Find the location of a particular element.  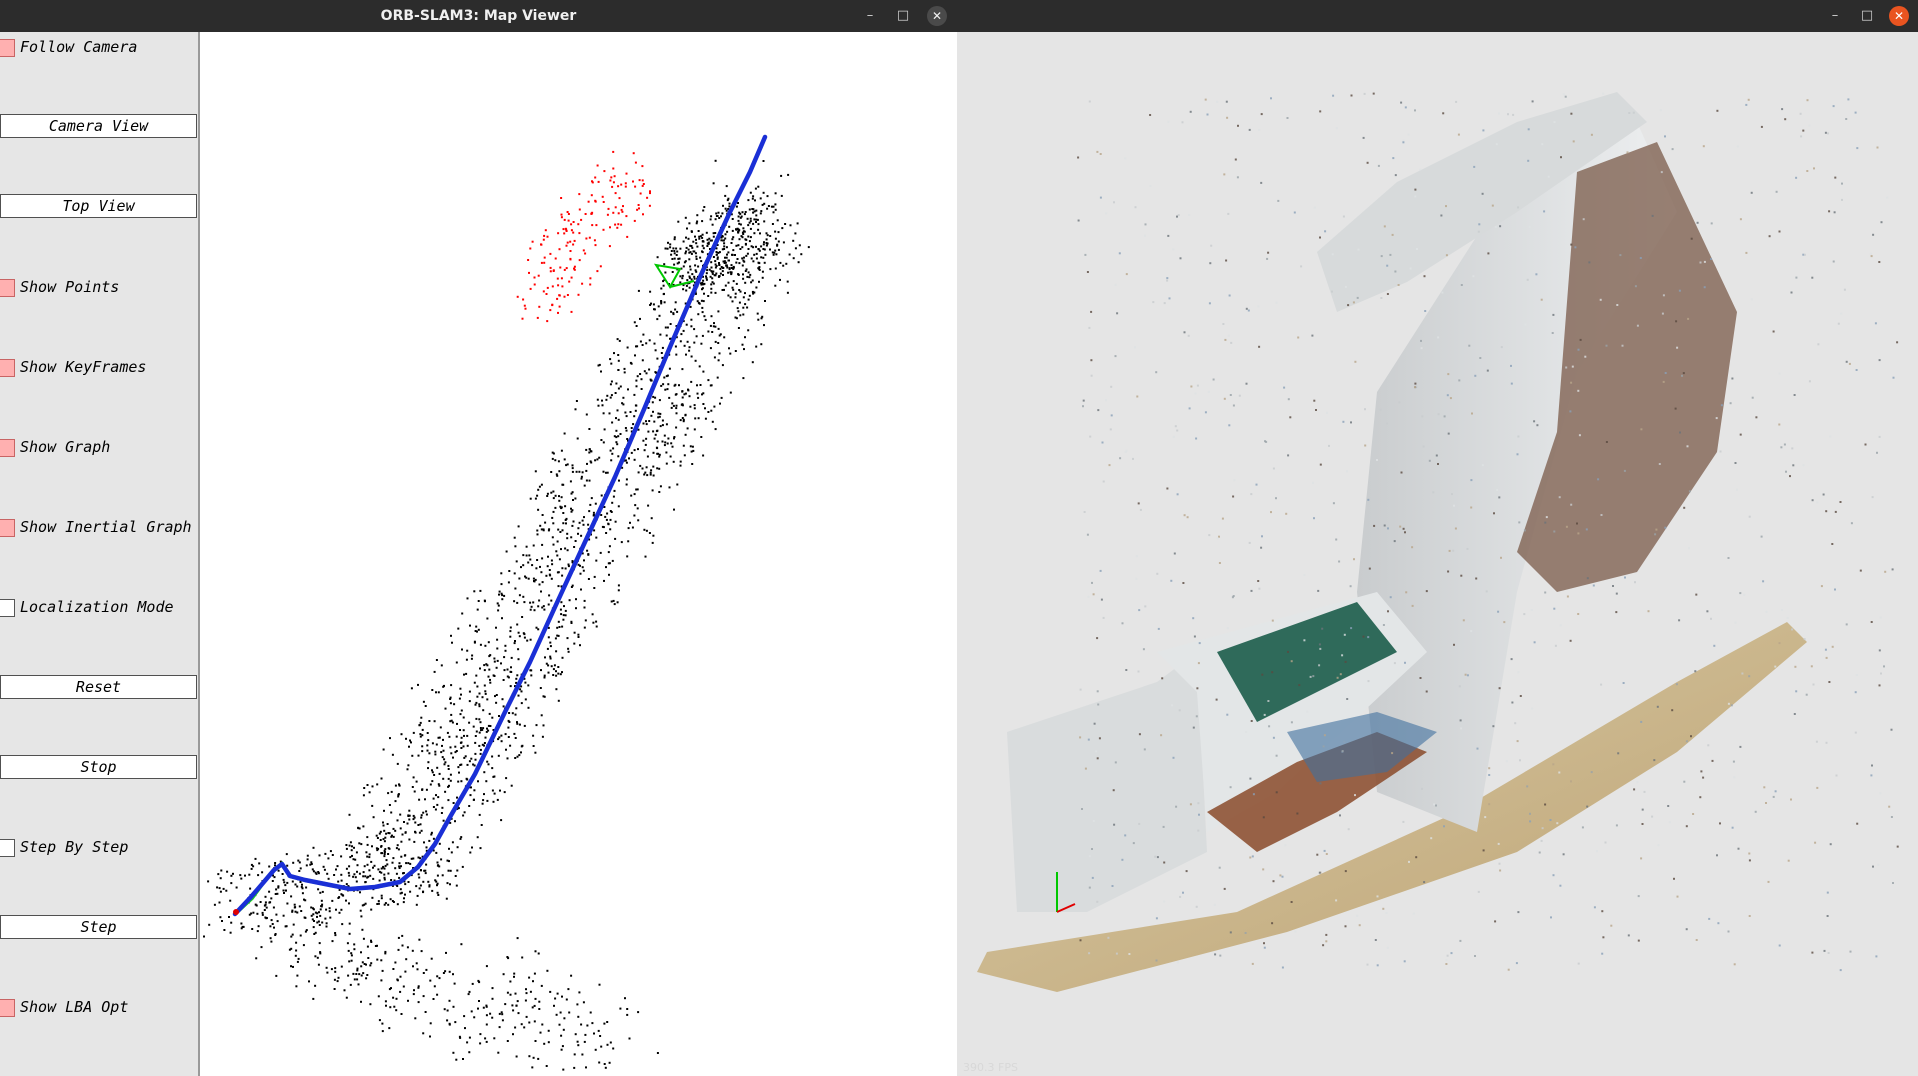

show-graph-checkbox is located at coordinates (7, 448).